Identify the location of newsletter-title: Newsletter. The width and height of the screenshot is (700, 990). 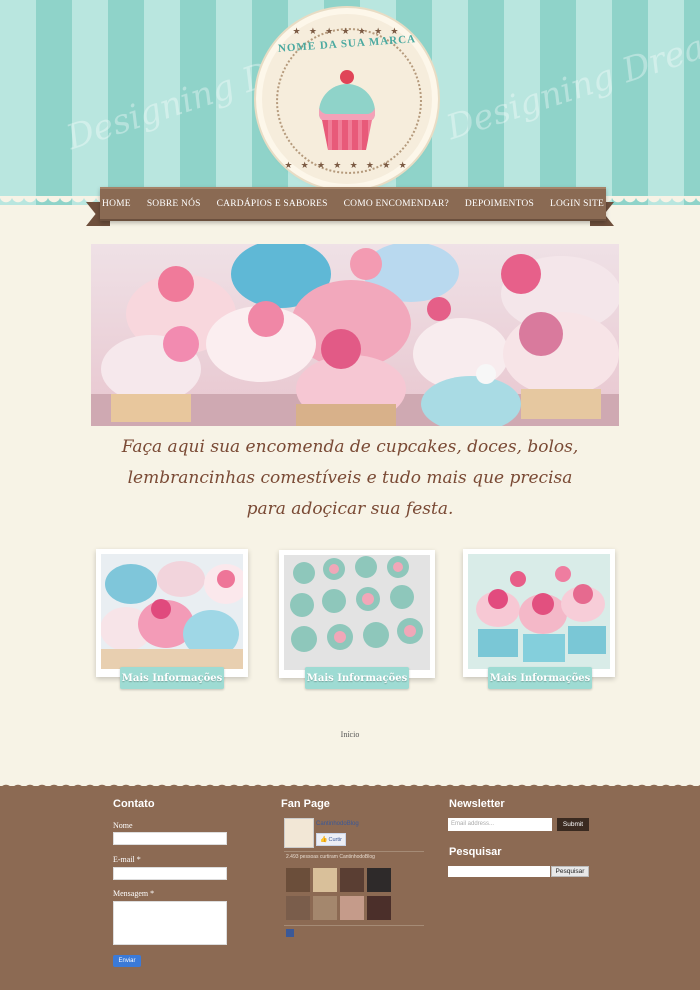
(477, 804).